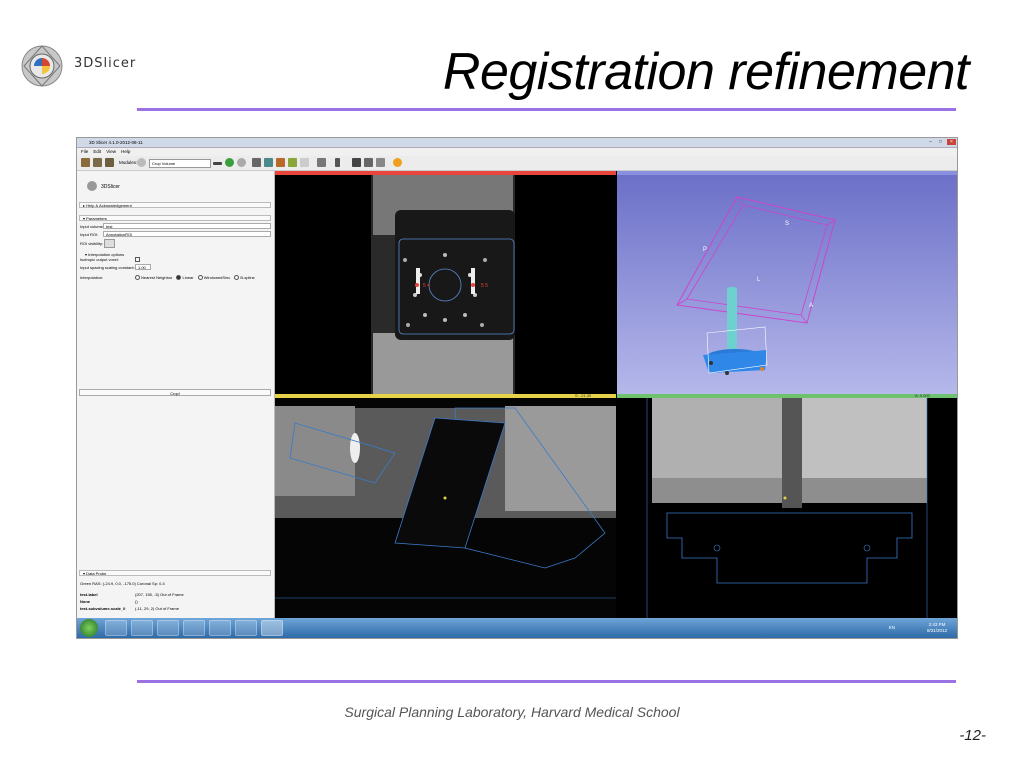 The image size is (1024, 768). Describe the element at coordinates (175, 205) in the screenshot. I see `help-section: ▸ Help & Acknowledgement` at that location.